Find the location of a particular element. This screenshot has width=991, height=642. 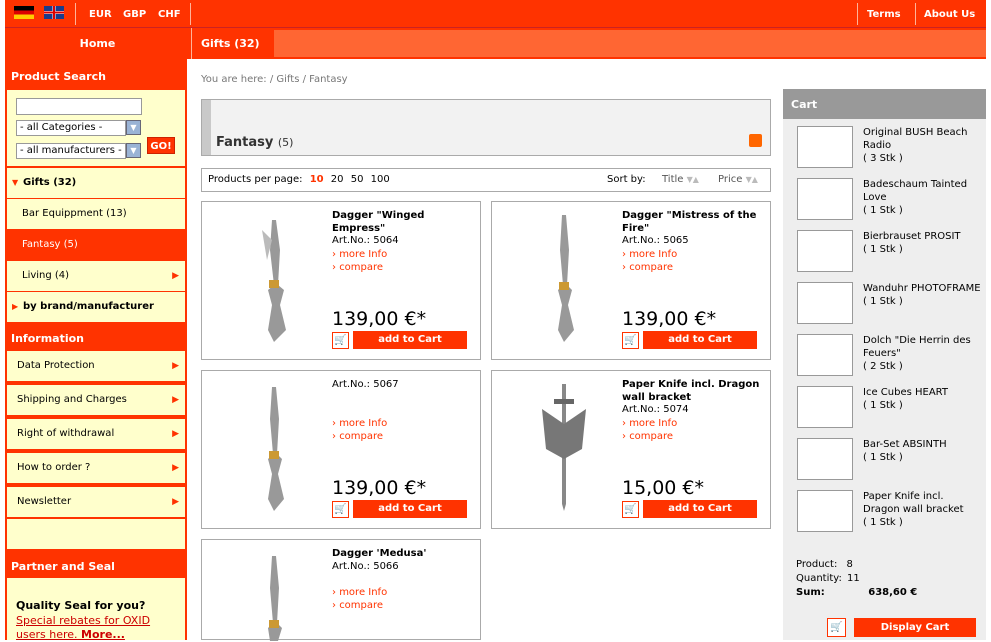

cart-item-name: Wanduhr PHOTOFRAME is located at coordinates (922, 288).